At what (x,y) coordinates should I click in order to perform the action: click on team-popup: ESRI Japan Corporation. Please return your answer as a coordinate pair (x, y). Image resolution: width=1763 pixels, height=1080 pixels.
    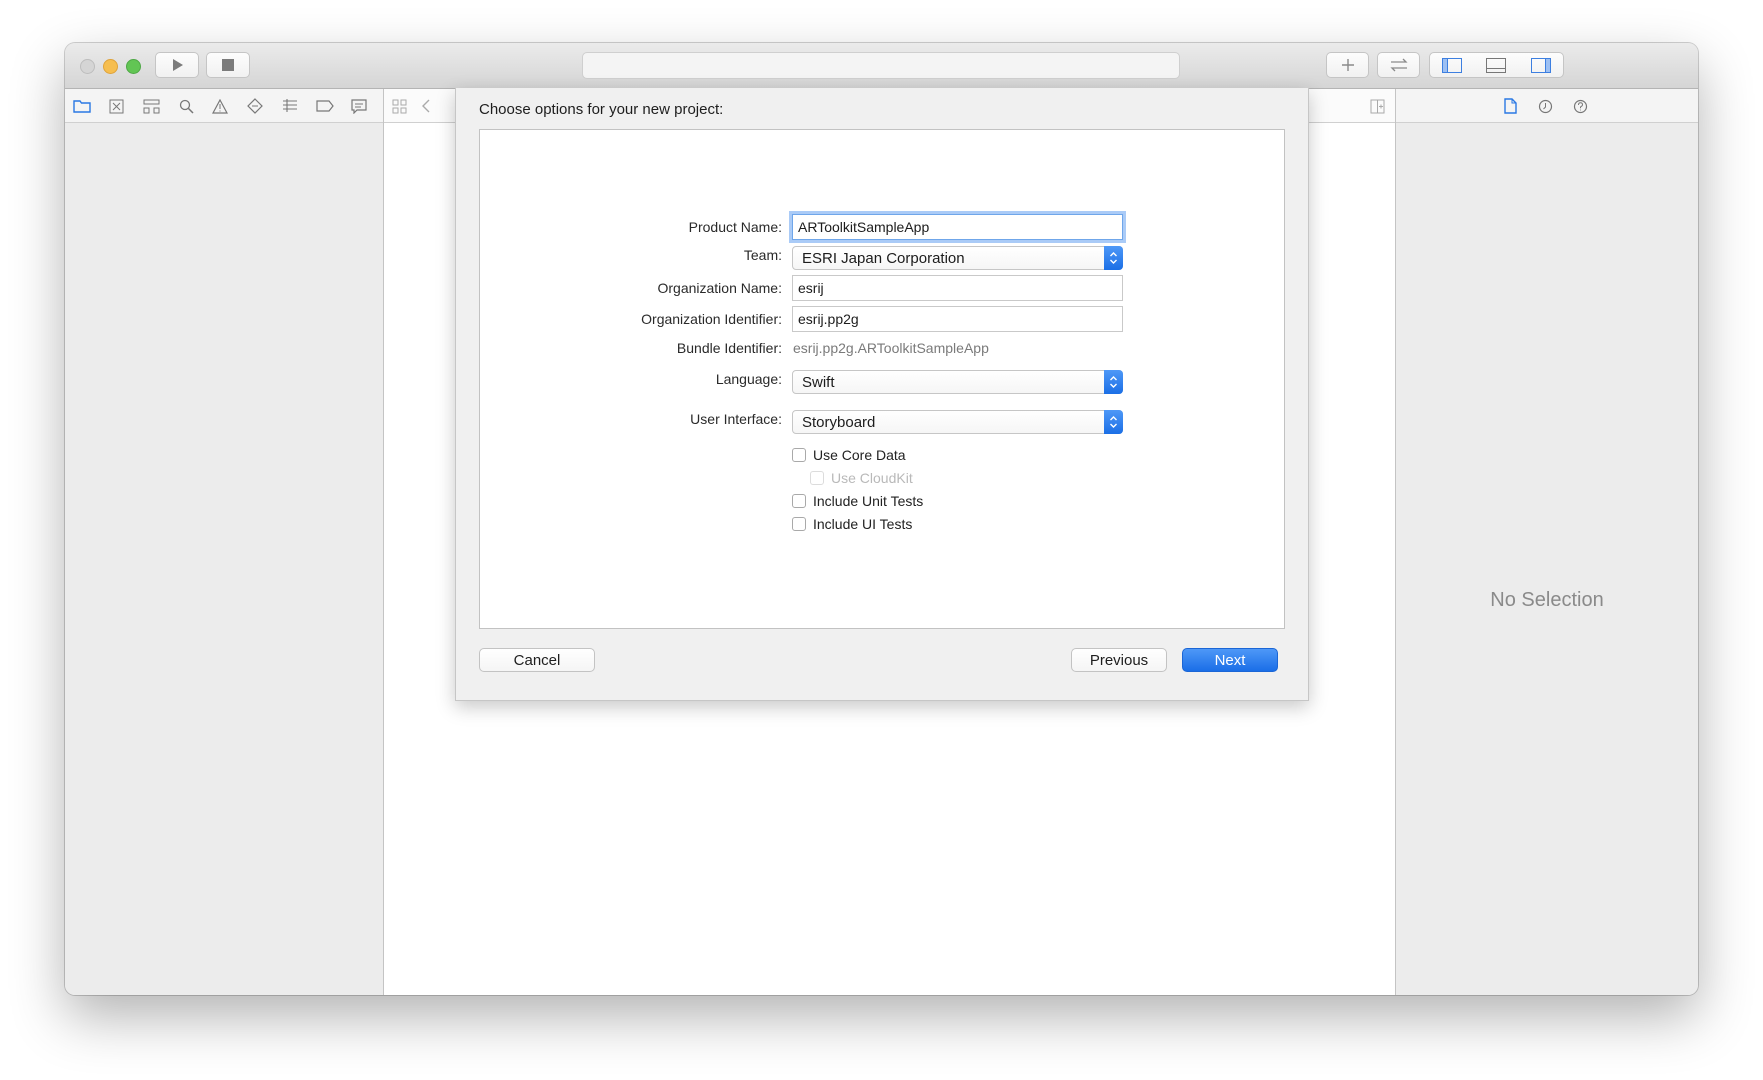
    Looking at the image, I should click on (957, 258).